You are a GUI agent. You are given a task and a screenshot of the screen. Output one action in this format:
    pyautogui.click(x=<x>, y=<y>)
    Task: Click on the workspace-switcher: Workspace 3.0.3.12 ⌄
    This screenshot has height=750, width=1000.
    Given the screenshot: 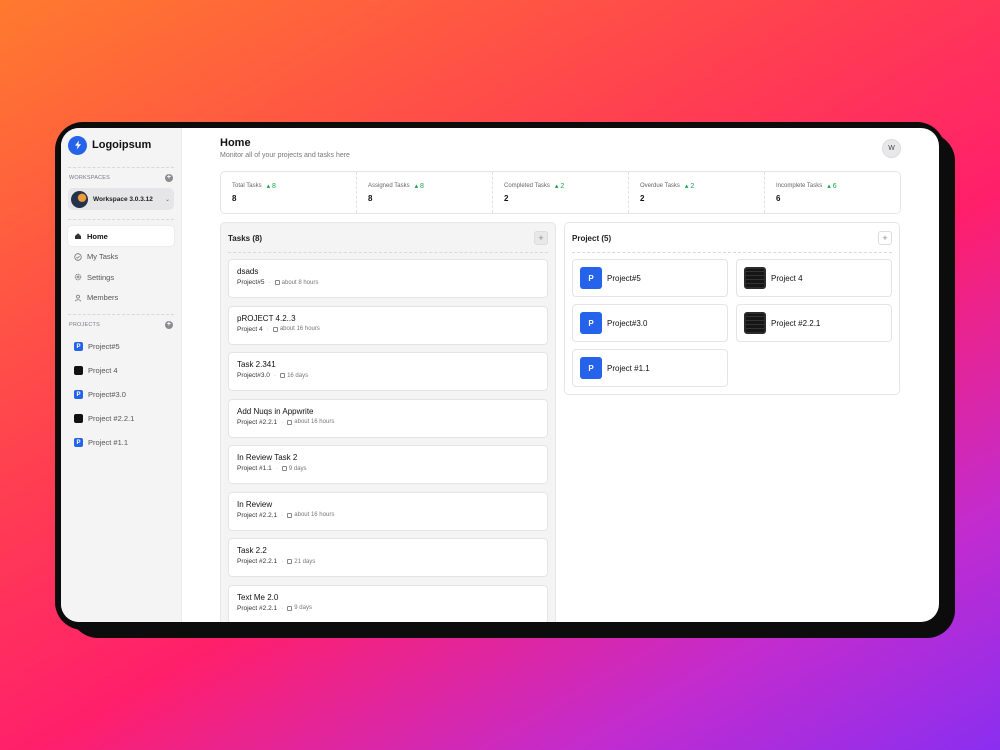 What is the action you would take?
    pyautogui.click(x=121, y=199)
    